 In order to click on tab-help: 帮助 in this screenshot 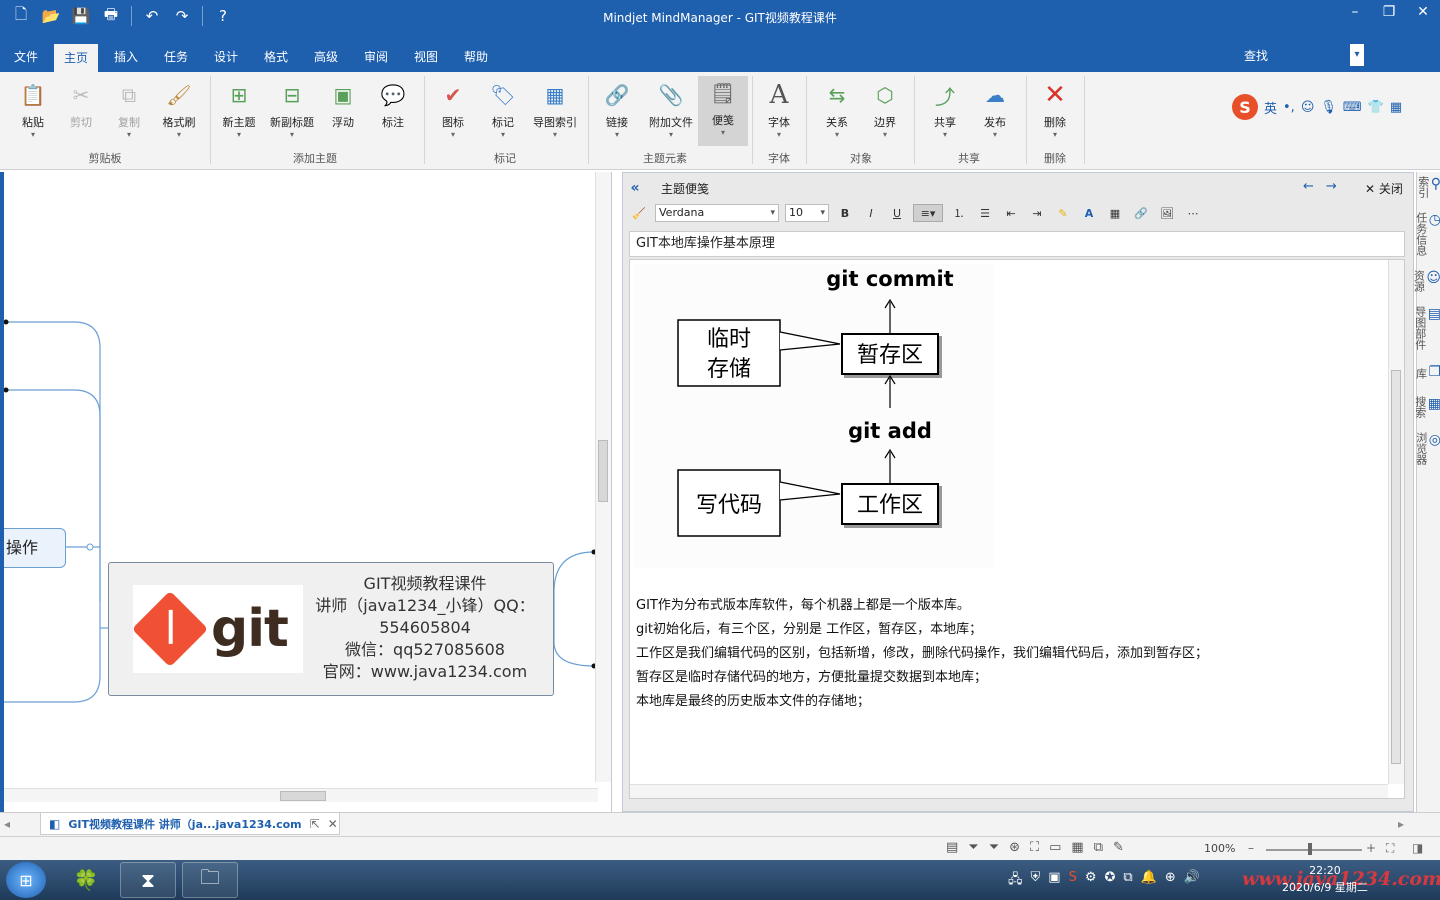, I will do `click(476, 59)`.